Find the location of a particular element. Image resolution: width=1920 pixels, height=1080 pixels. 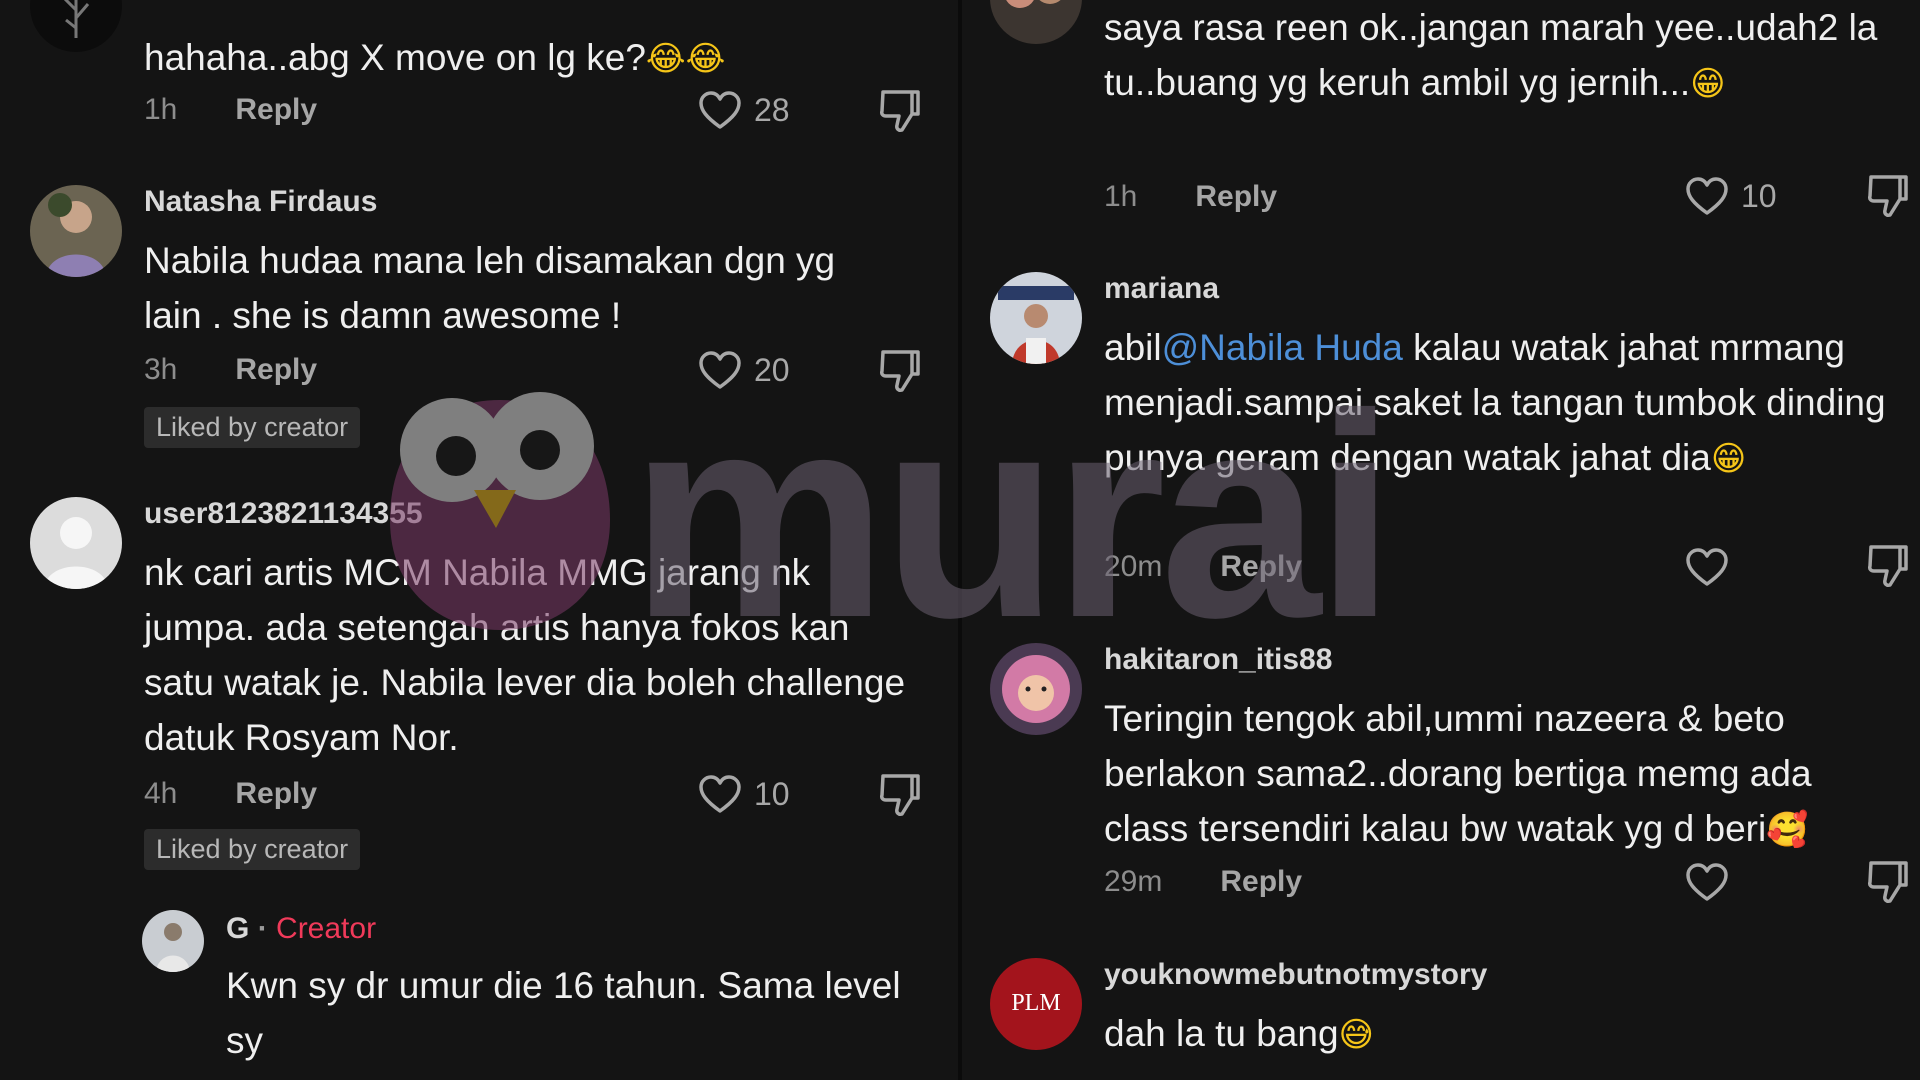

comment-text: hahaha..abg X move on lg ke? is located at coordinates (395, 57).